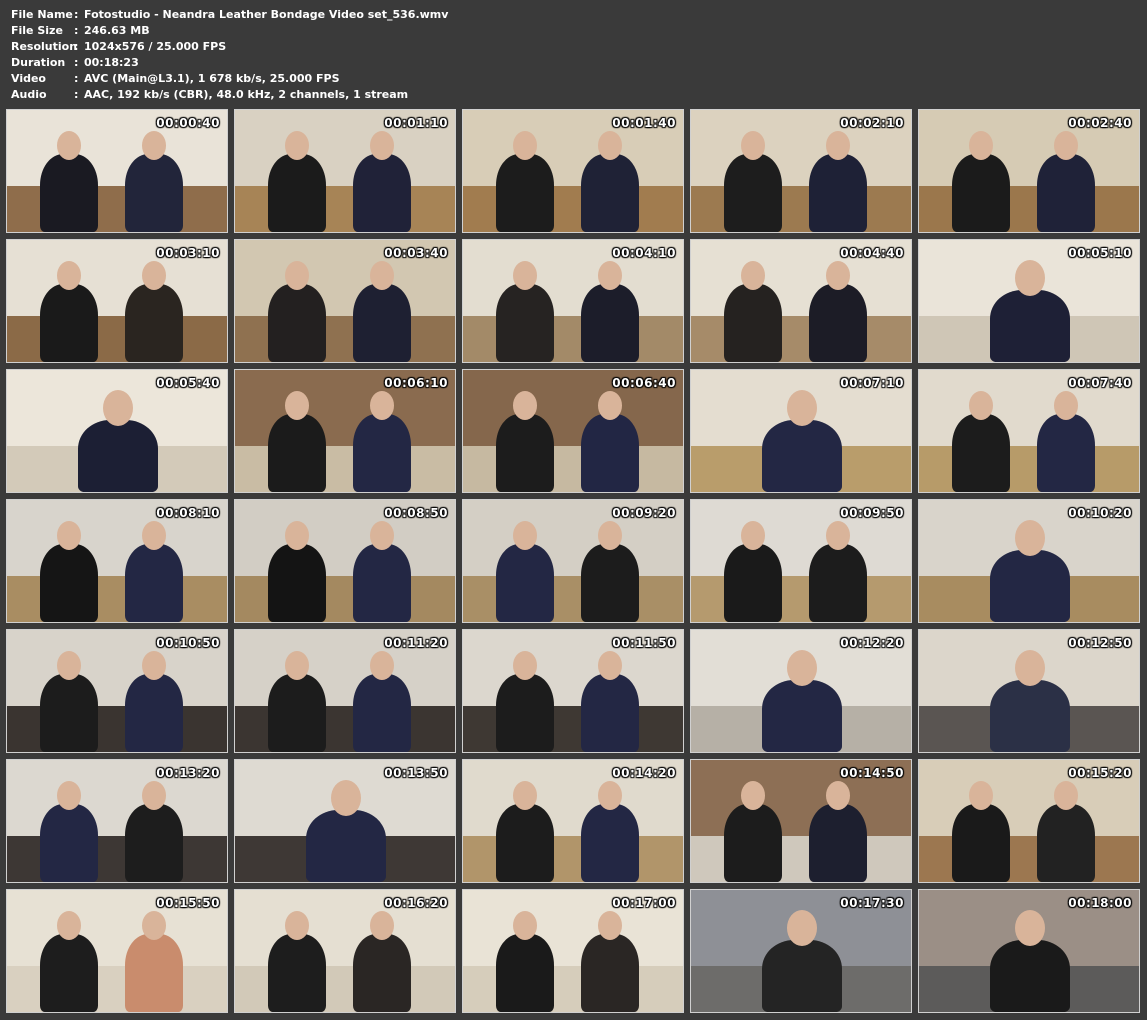  What do you see at coordinates (416, 383) in the screenshot?
I see `thumbnail-timestamp: 00:06:10` at bounding box center [416, 383].